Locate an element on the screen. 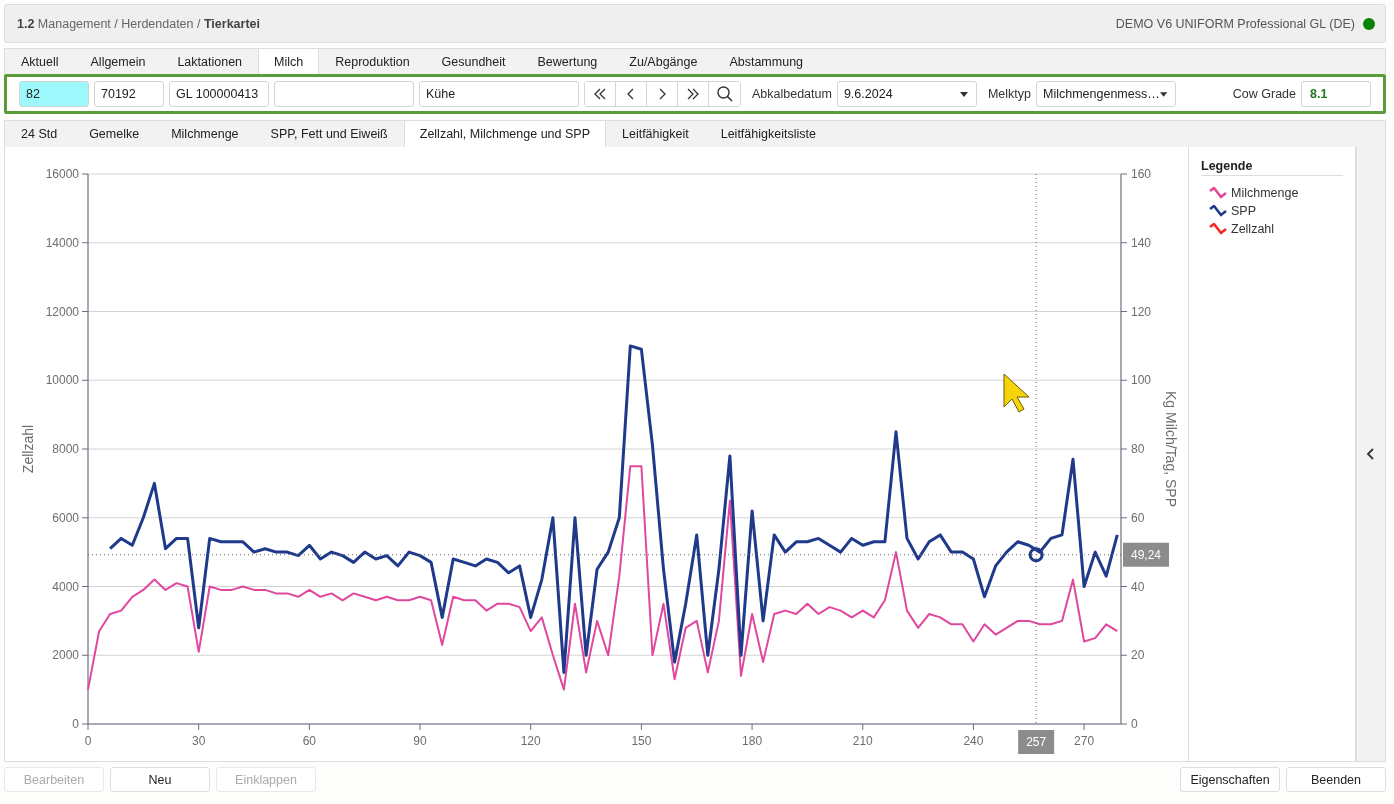  action-button: Neu is located at coordinates (160, 779).